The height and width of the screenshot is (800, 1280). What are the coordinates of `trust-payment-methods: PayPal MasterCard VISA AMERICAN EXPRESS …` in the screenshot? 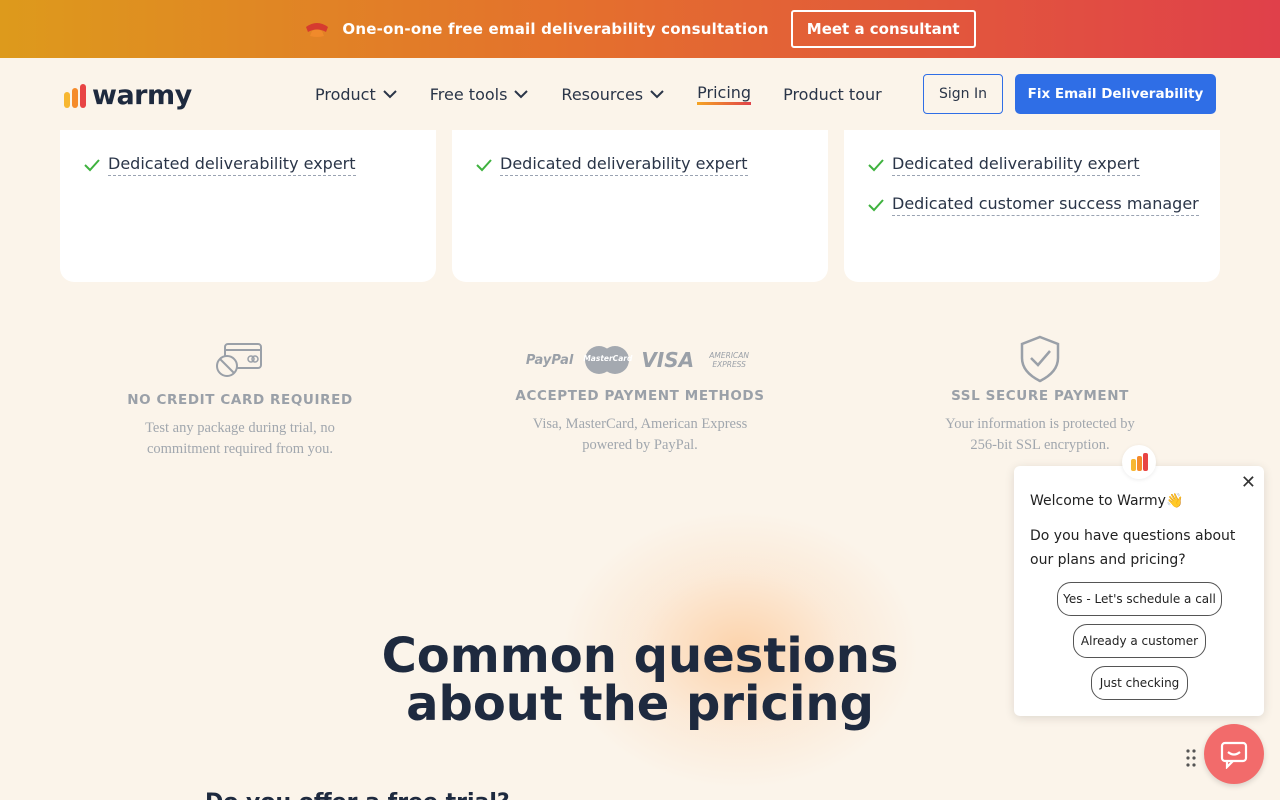 It's located at (640, 398).